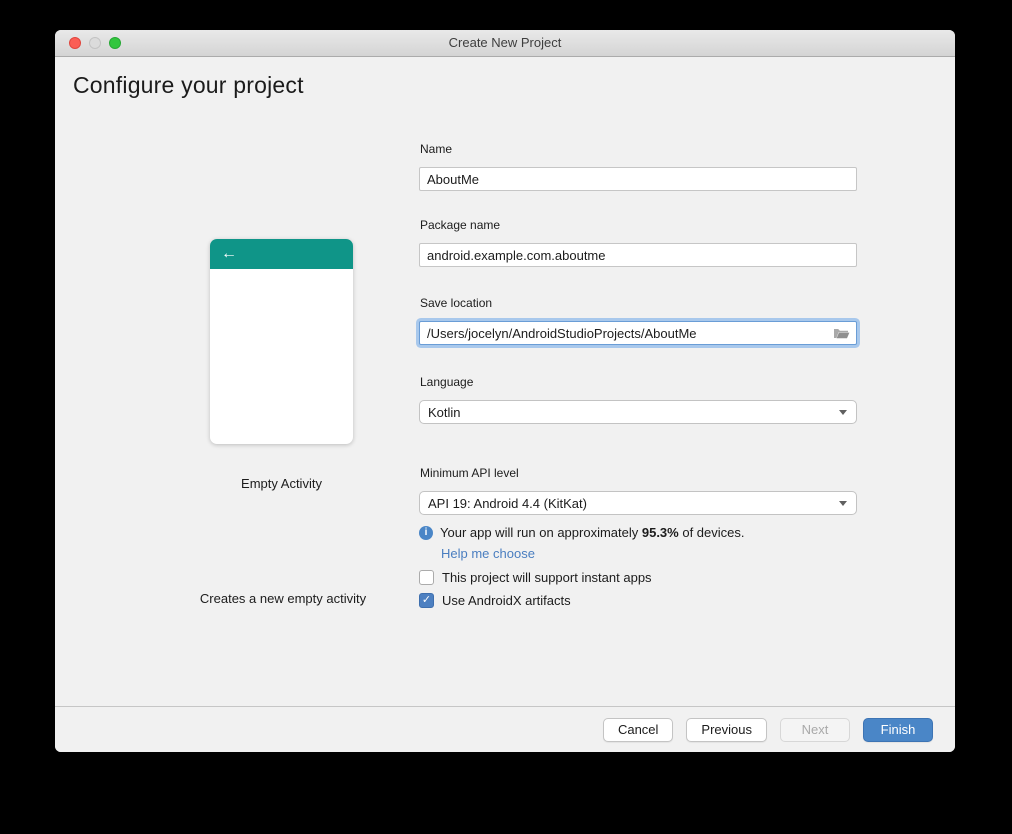 The image size is (1012, 834). Describe the element at coordinates (507, 503) in the screenshot. I see `min-api-value: API 19: Android 4.4 (KitKat)` at that location.